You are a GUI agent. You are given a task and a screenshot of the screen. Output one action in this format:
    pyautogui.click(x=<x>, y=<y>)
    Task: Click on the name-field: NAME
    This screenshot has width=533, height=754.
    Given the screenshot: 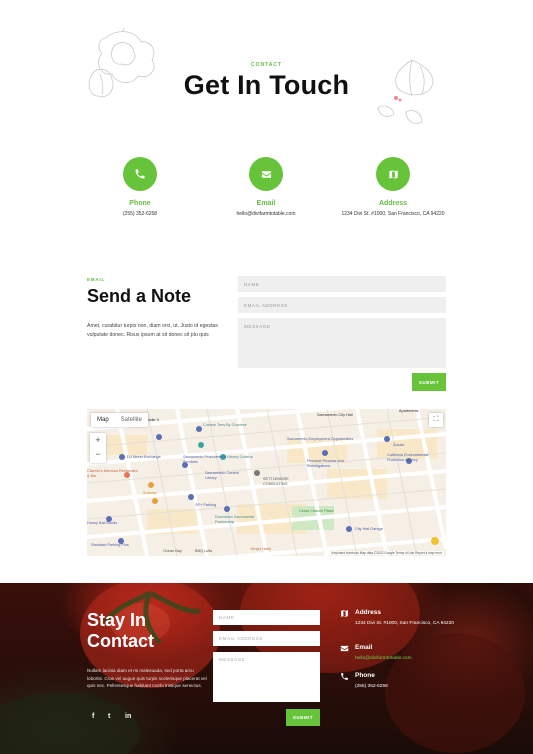 What is the action you would take?
    pyautogui.click(x=342, y=284)
    